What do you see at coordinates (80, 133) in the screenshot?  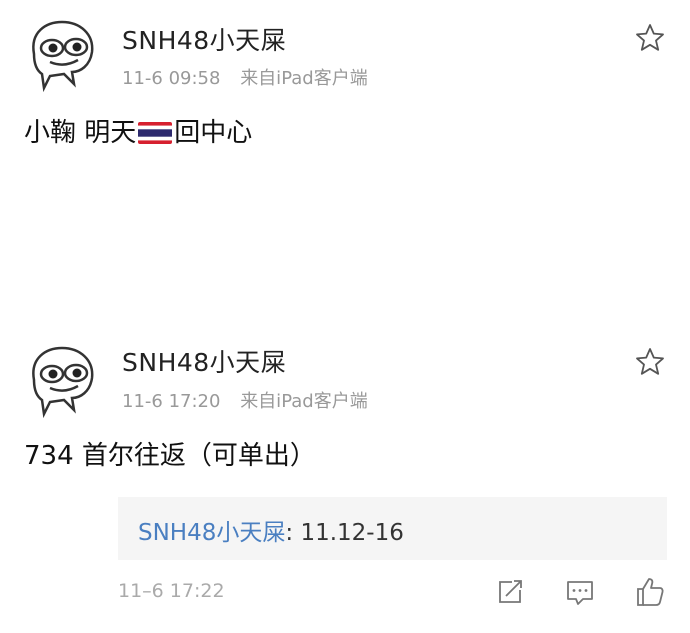 I see `post-text: 小鞠 明天` at bounding box center [80, 133].